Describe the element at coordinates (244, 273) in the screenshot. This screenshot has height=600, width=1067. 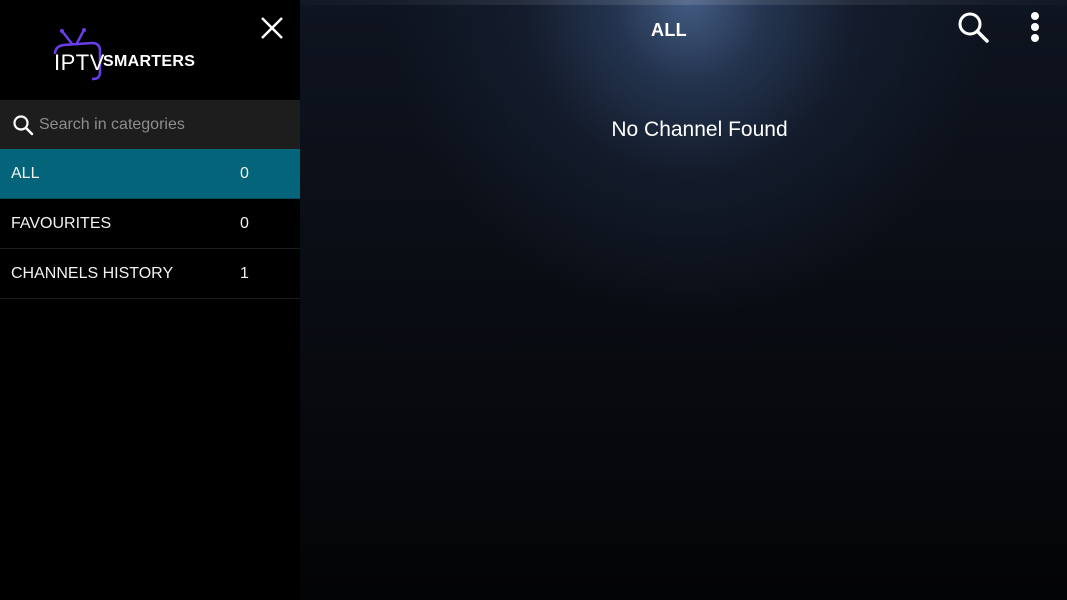
I see `category-count: 1` at that location.